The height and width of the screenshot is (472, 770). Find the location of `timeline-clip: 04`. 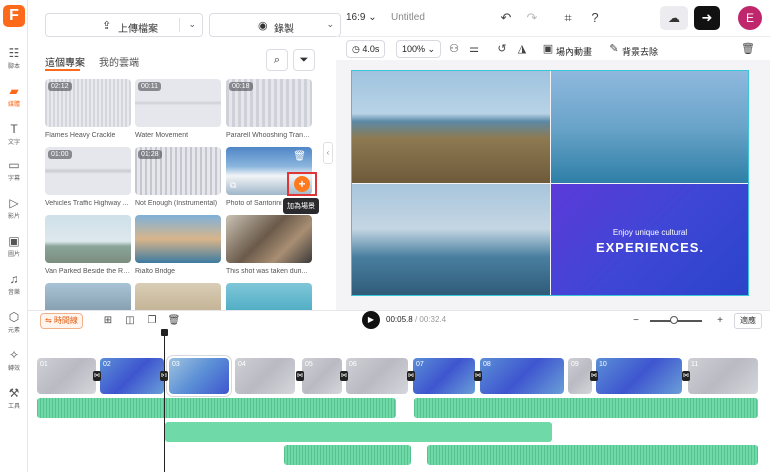

timeline-clip: 04 is located at coordinates (265, 376).